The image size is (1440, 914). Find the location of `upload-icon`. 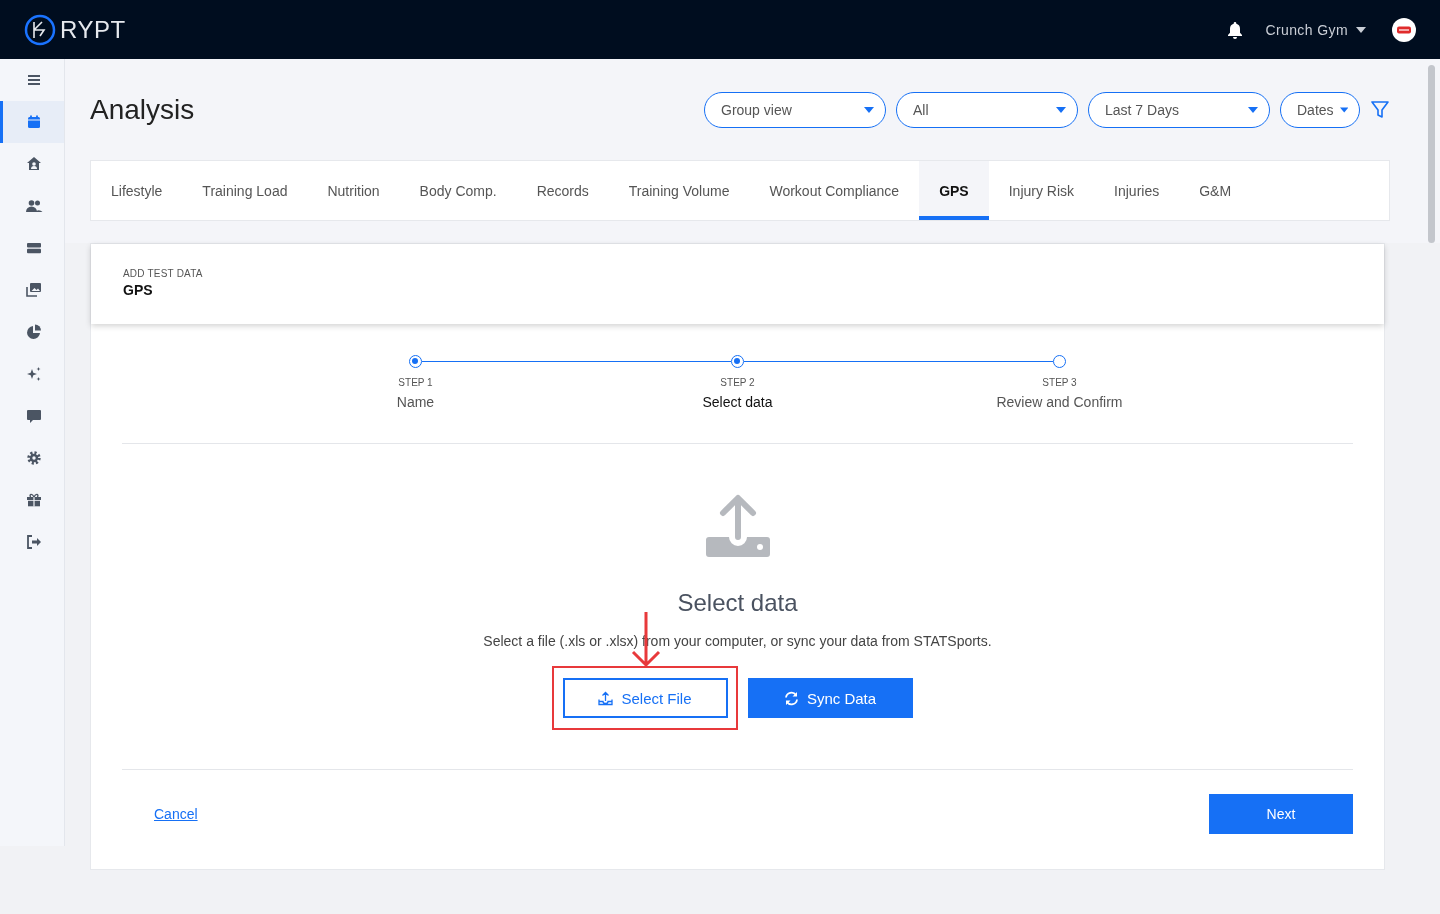

upload-icon is located at coordinates (606, 698).